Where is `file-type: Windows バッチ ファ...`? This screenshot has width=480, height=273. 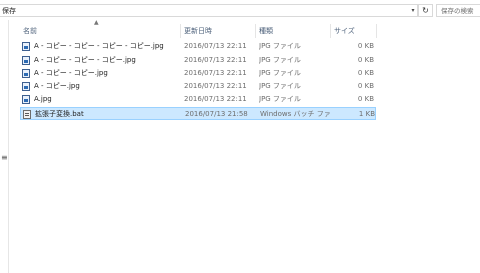
file-type: Windows バッチ ファ... is located at coordinates (295, 114).